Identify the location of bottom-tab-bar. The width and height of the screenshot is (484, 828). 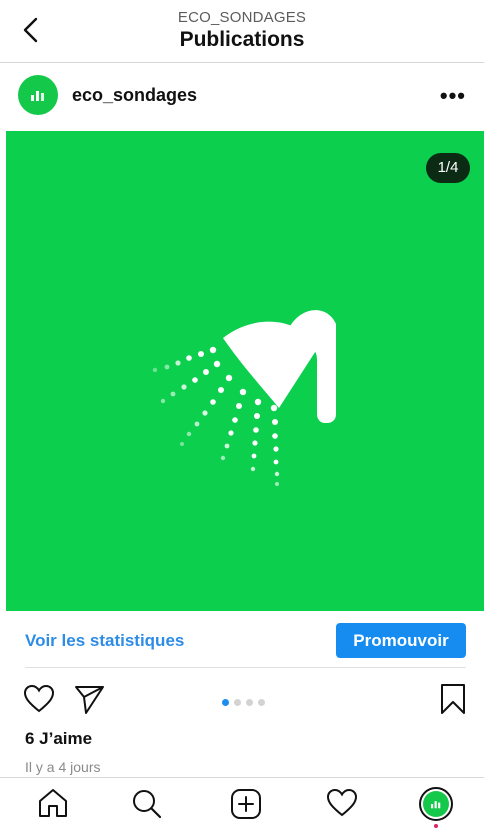
(242, 802).